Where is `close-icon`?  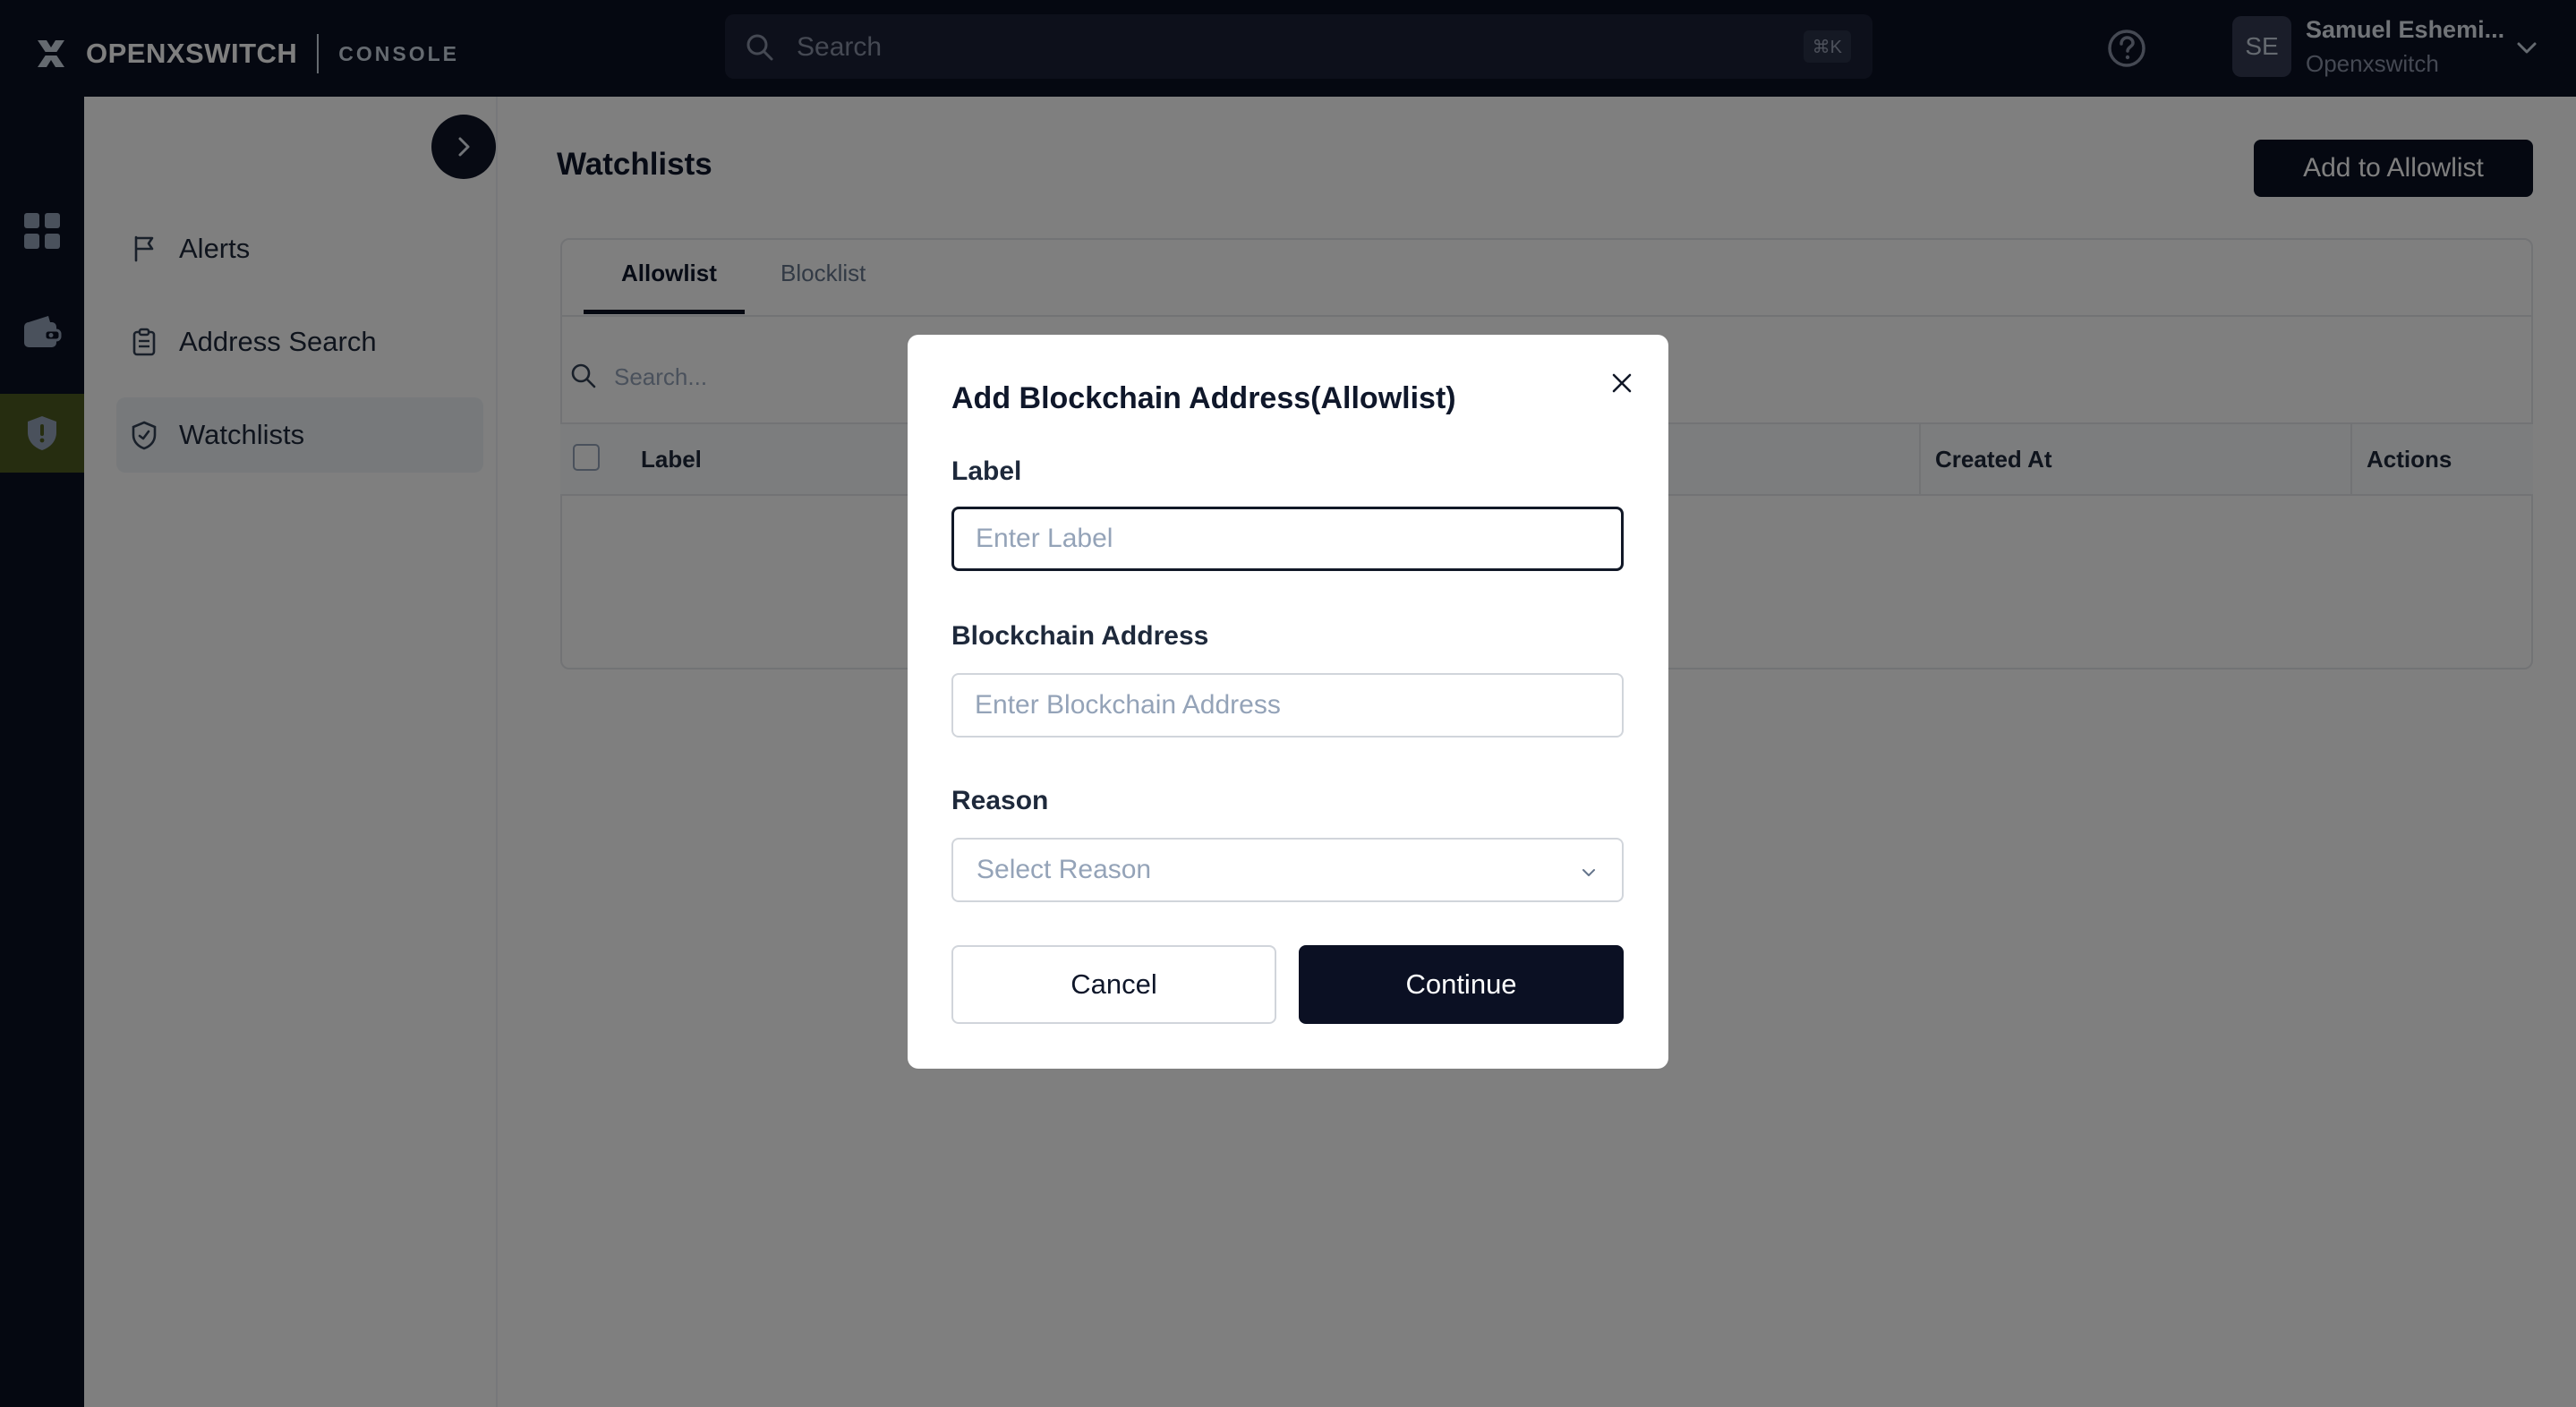
close-icon is located at coordinates (1622, 383).